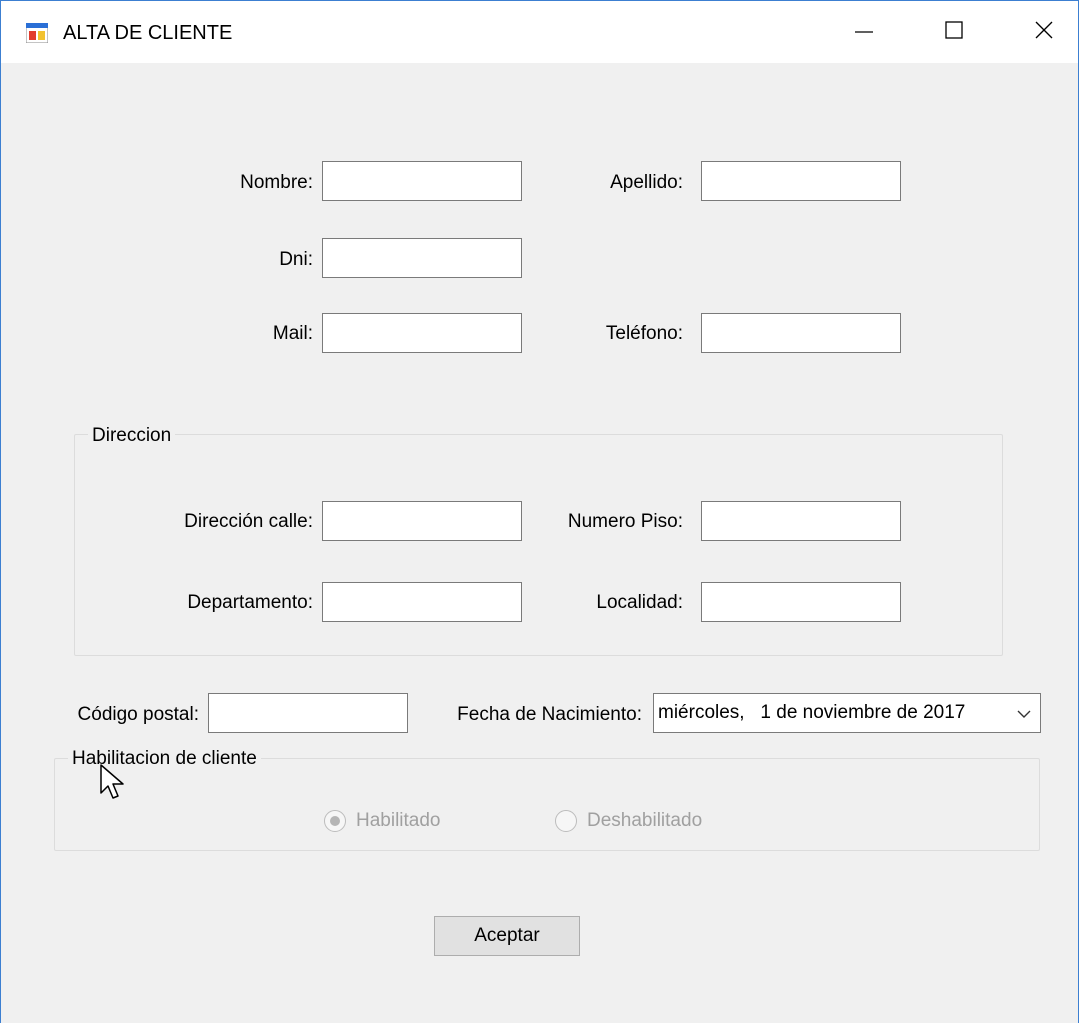 The image size is (1079, 1023). Describe the element at coordinates (37, 33) in the screenshot. I see `form-app-icon` at that location.